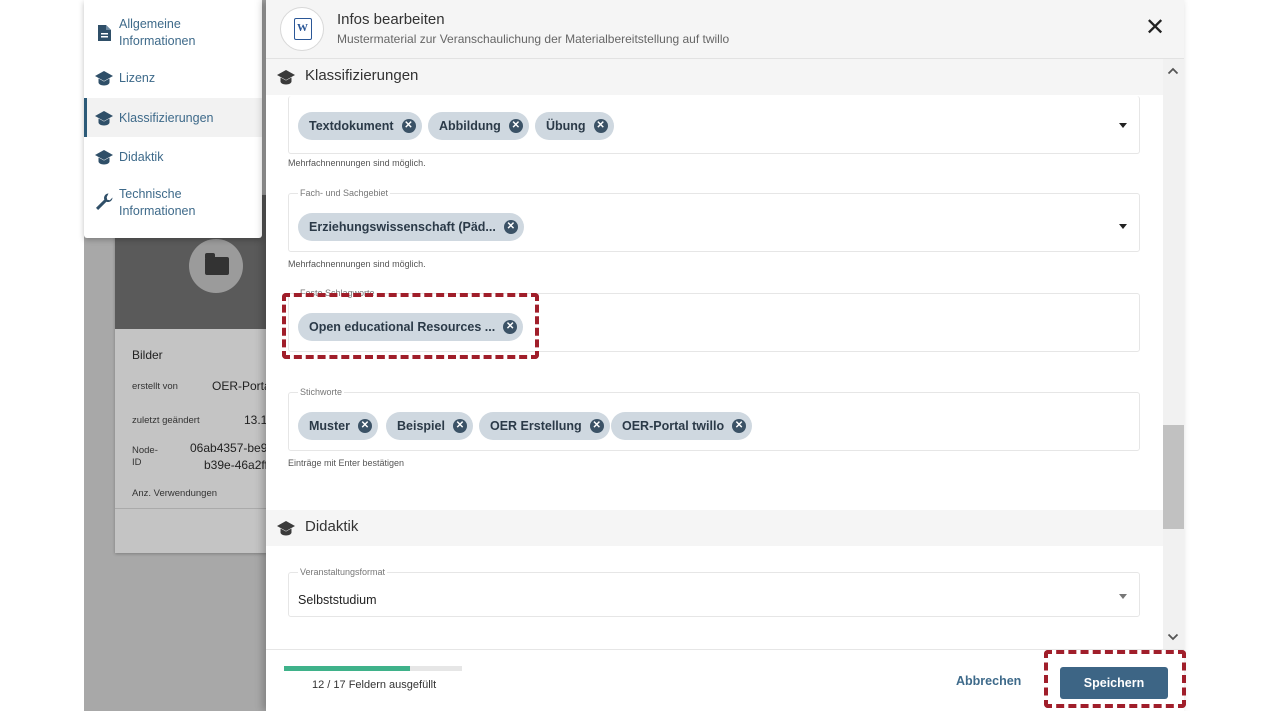 The width and height of the screenshot is (1266, 711). What do you see at coordinates (166, 420) in the screenshot?
I see `modified-label: zuletzt geändert` at bounding box center [166, 420].